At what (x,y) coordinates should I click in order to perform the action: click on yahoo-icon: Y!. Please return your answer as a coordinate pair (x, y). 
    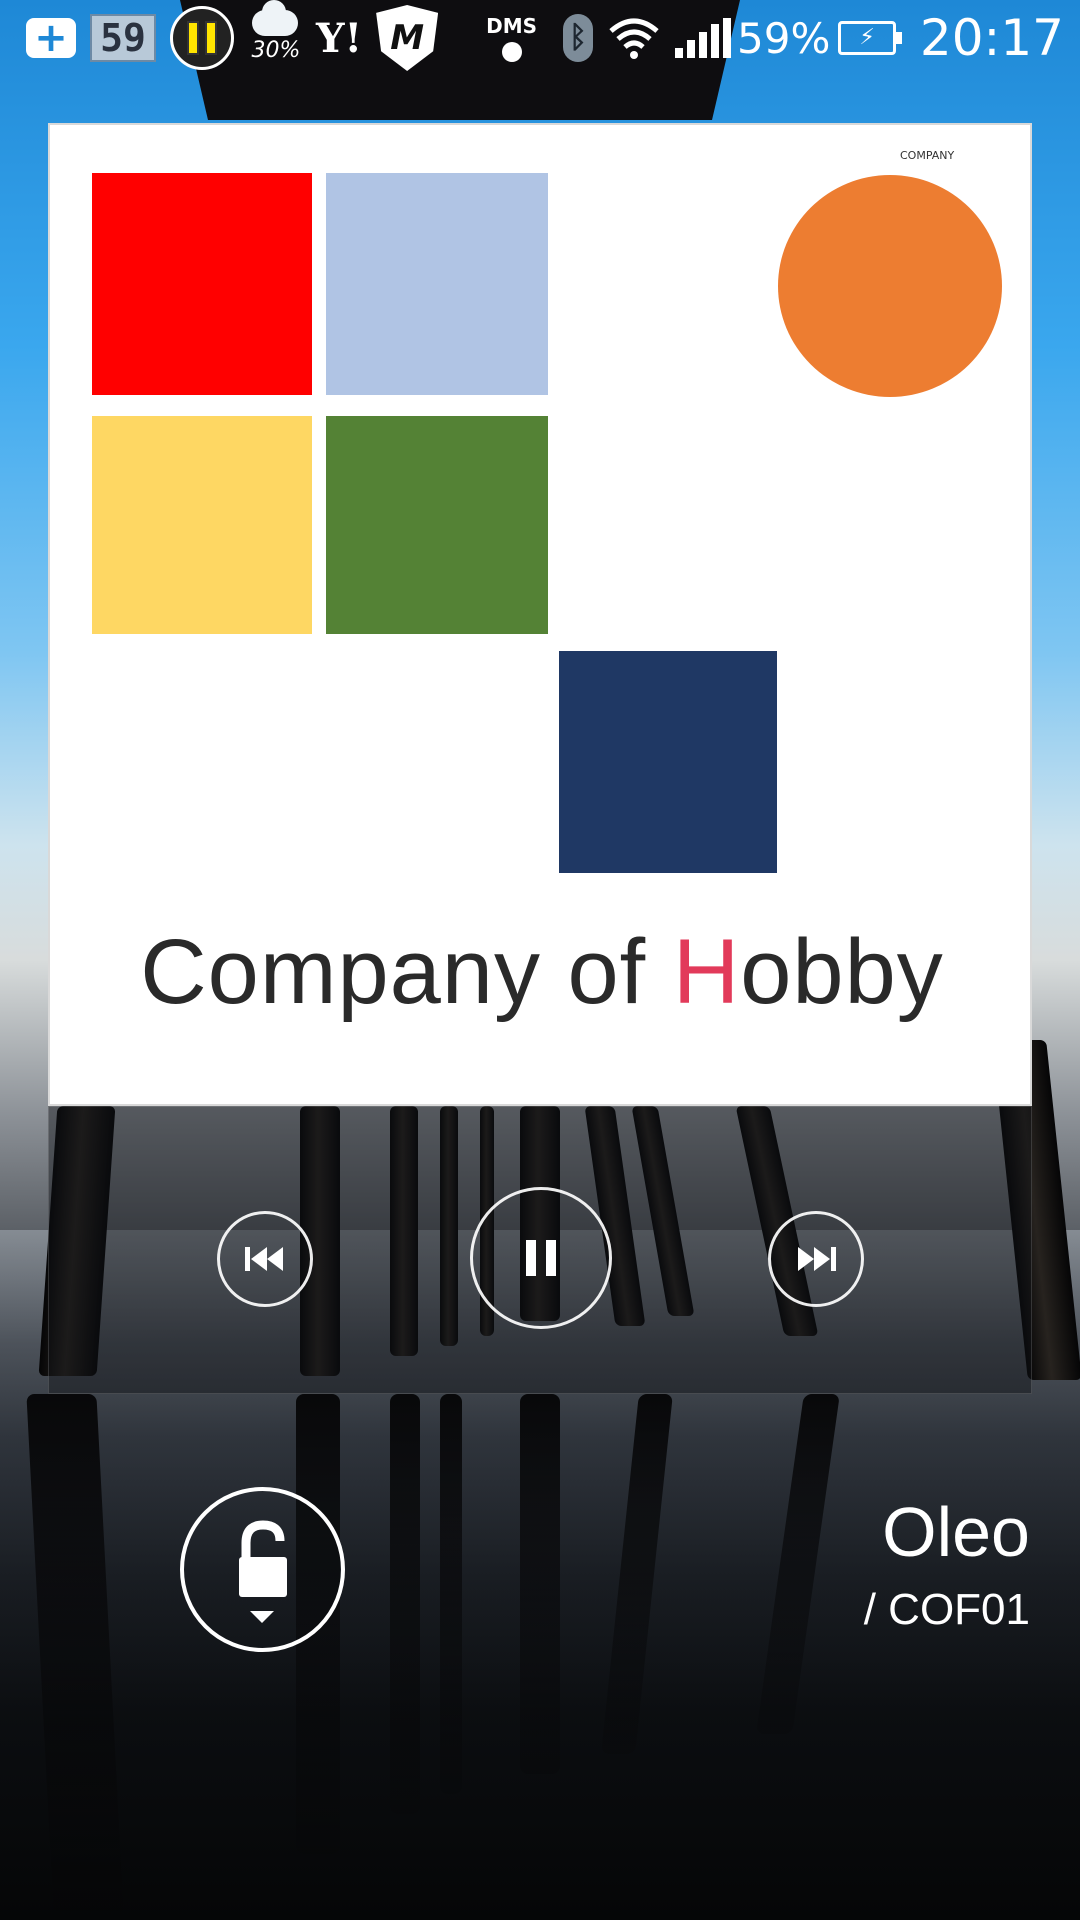
    Looking at the image, I should click on (339, 38).